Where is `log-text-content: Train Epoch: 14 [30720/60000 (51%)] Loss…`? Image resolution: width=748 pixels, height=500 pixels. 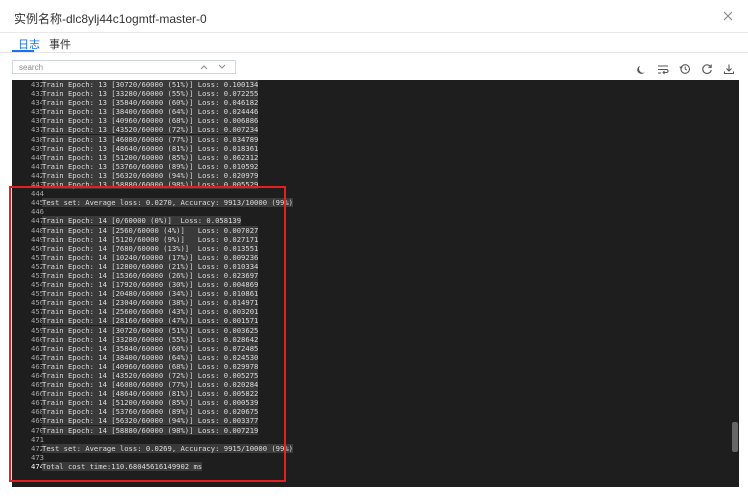 log-text-content: Train Epoch: 14 [30720/60000 (51%)] Loss… is located at coordinates (150, 330).